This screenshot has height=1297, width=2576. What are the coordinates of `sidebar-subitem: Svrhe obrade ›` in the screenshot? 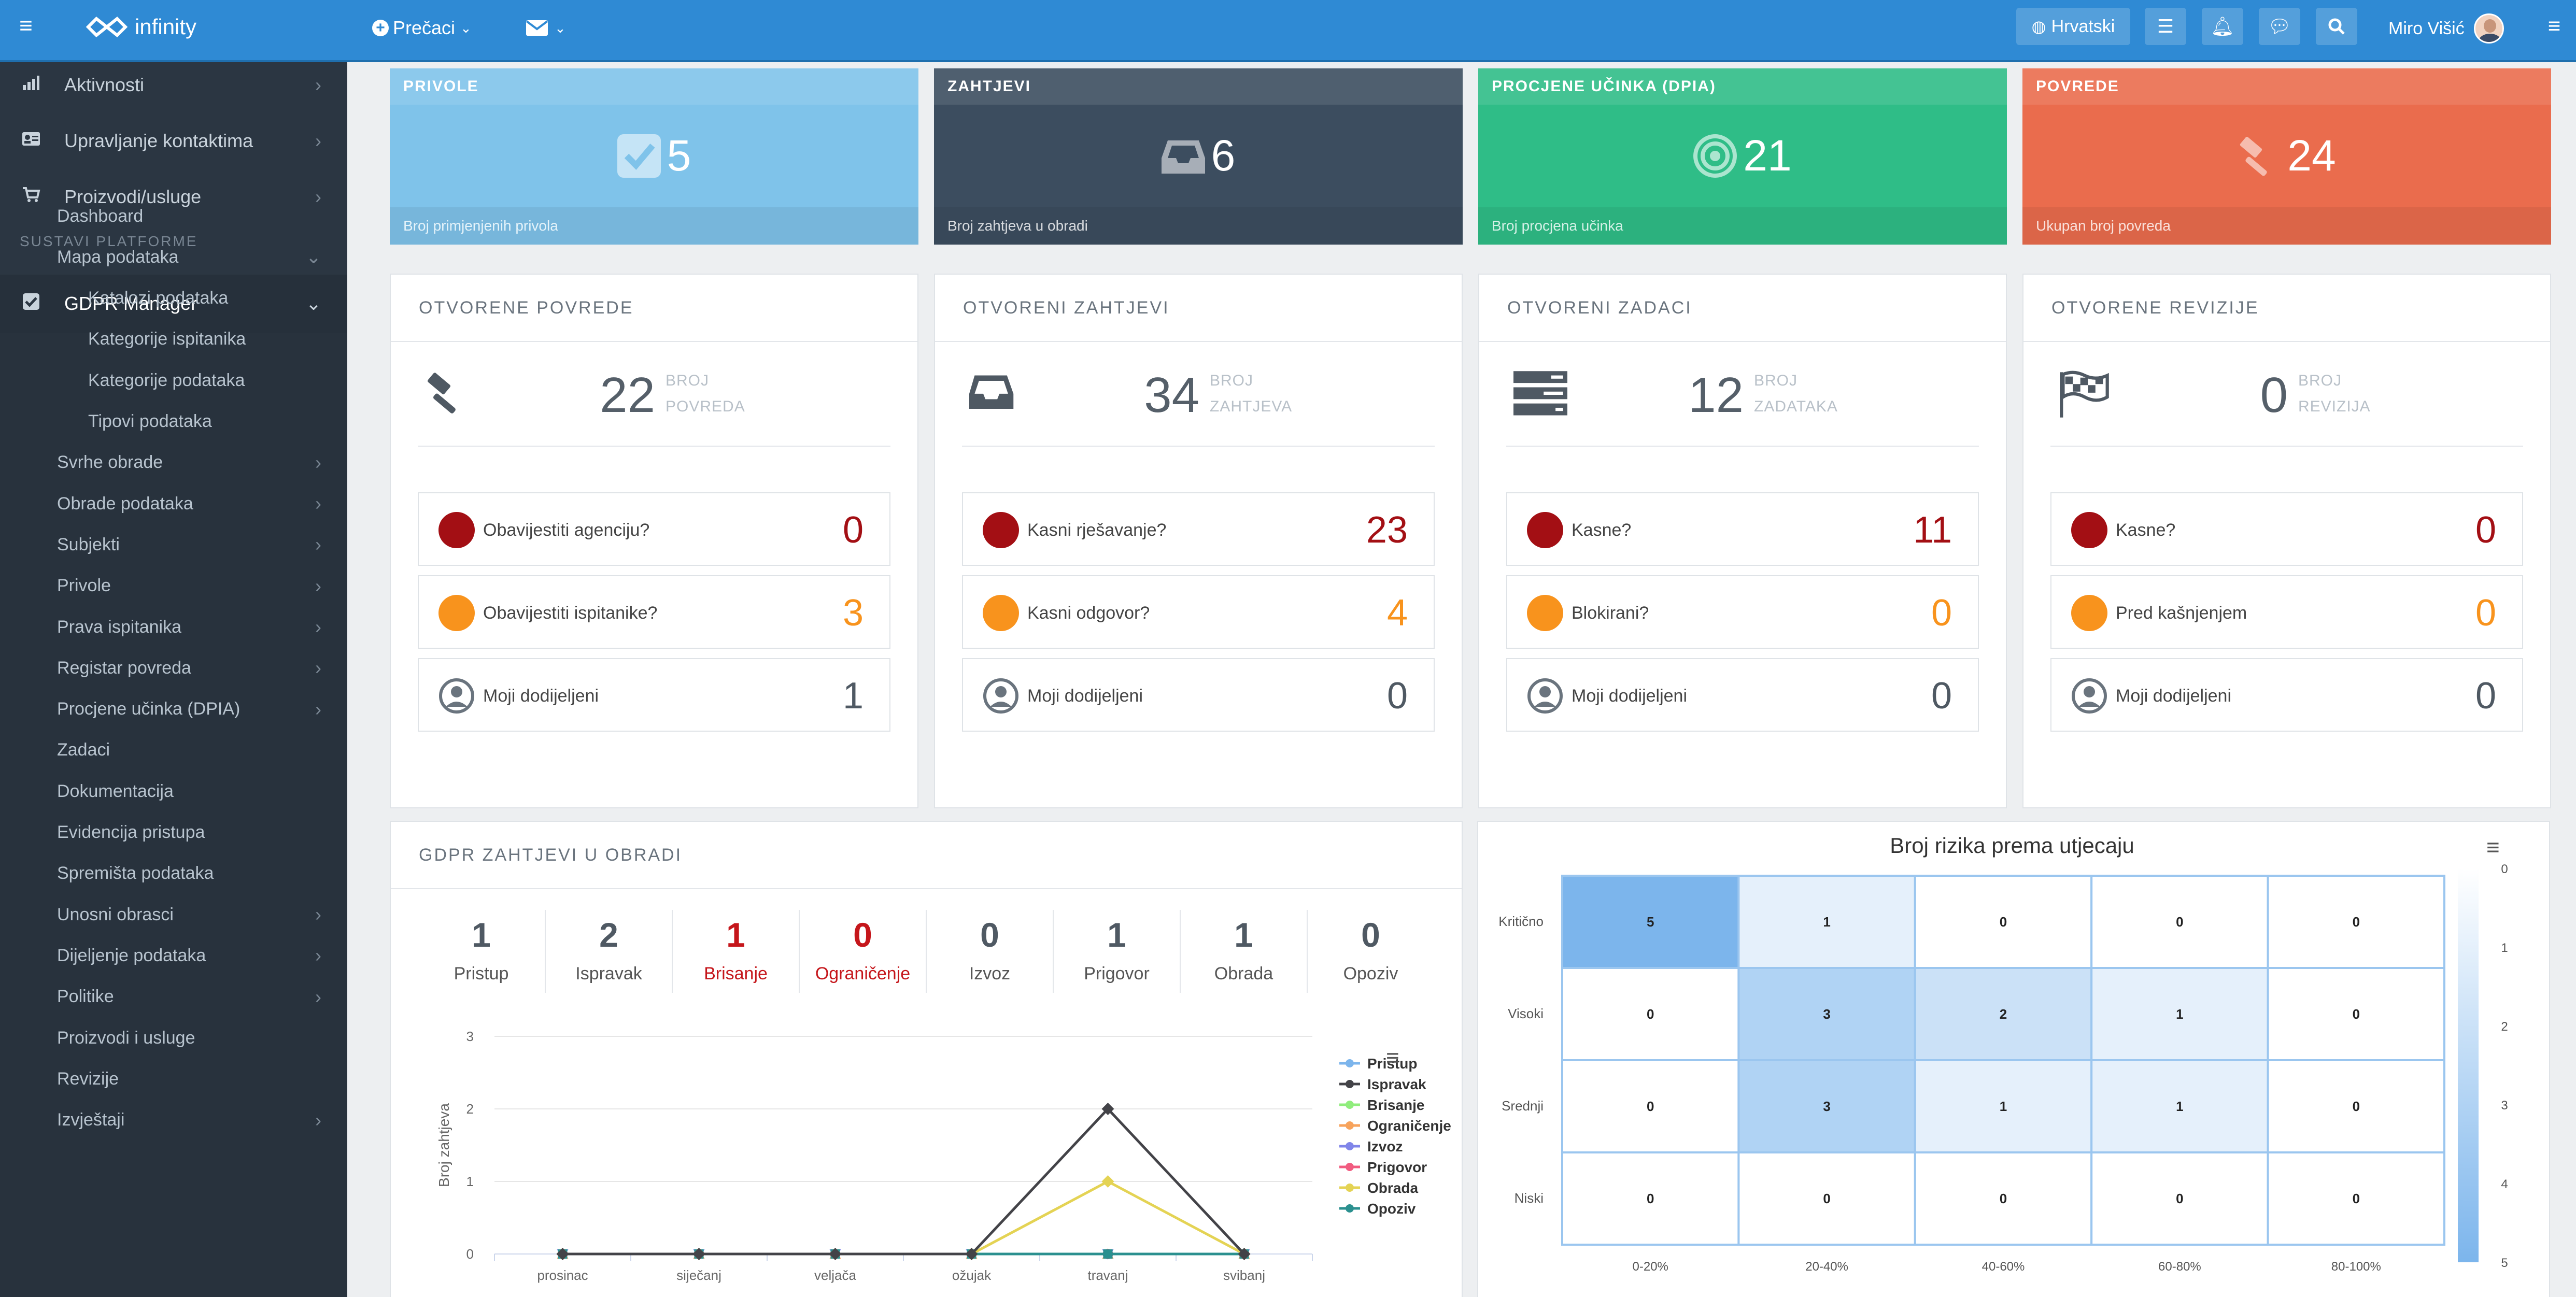 It's located at (173, 463).